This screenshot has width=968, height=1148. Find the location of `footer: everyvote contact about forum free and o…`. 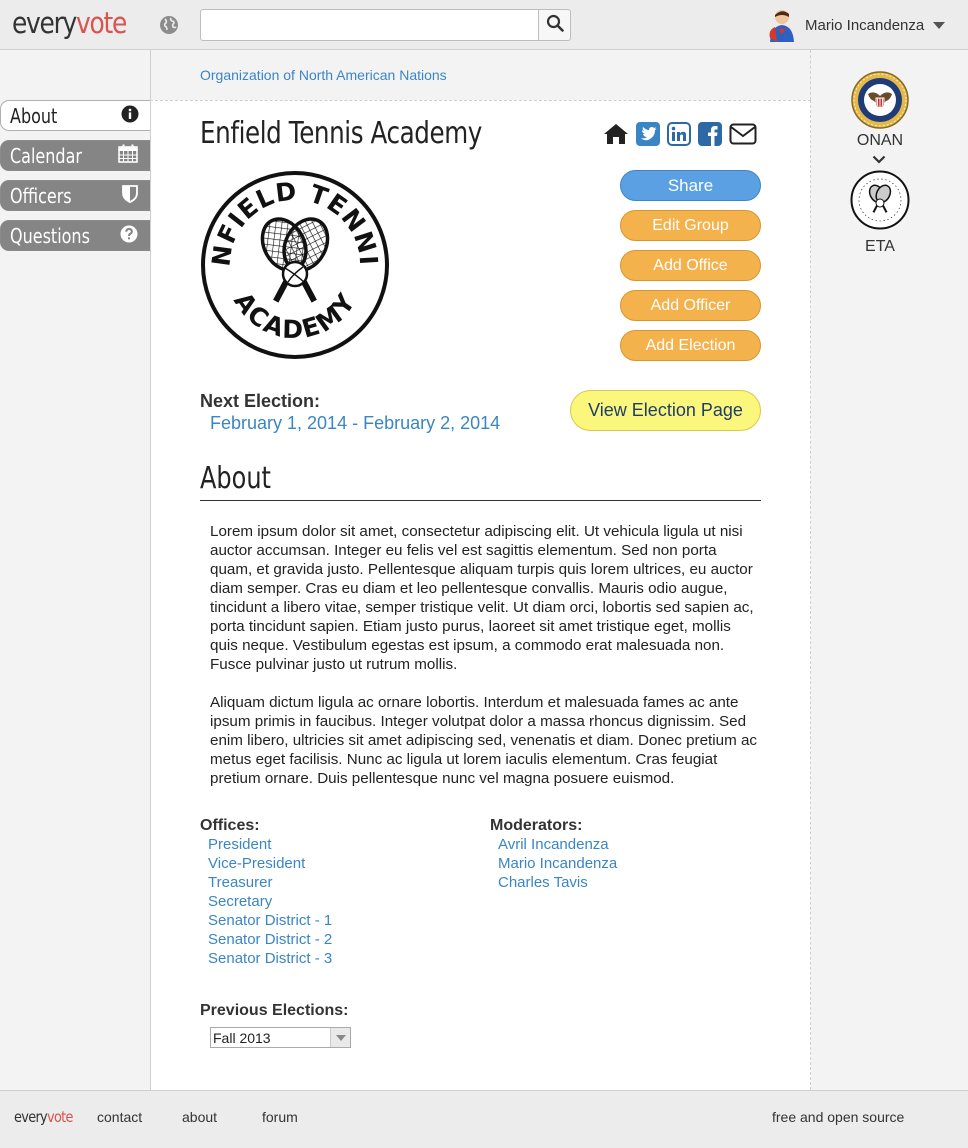

footer: everyvote contact about forum free and o… is located at coordinates (484, 1119).